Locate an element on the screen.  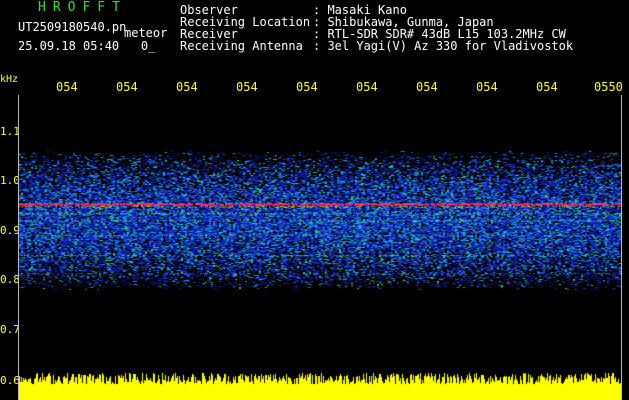
y-tick: 0.6 is located at coordinates (10, 380).